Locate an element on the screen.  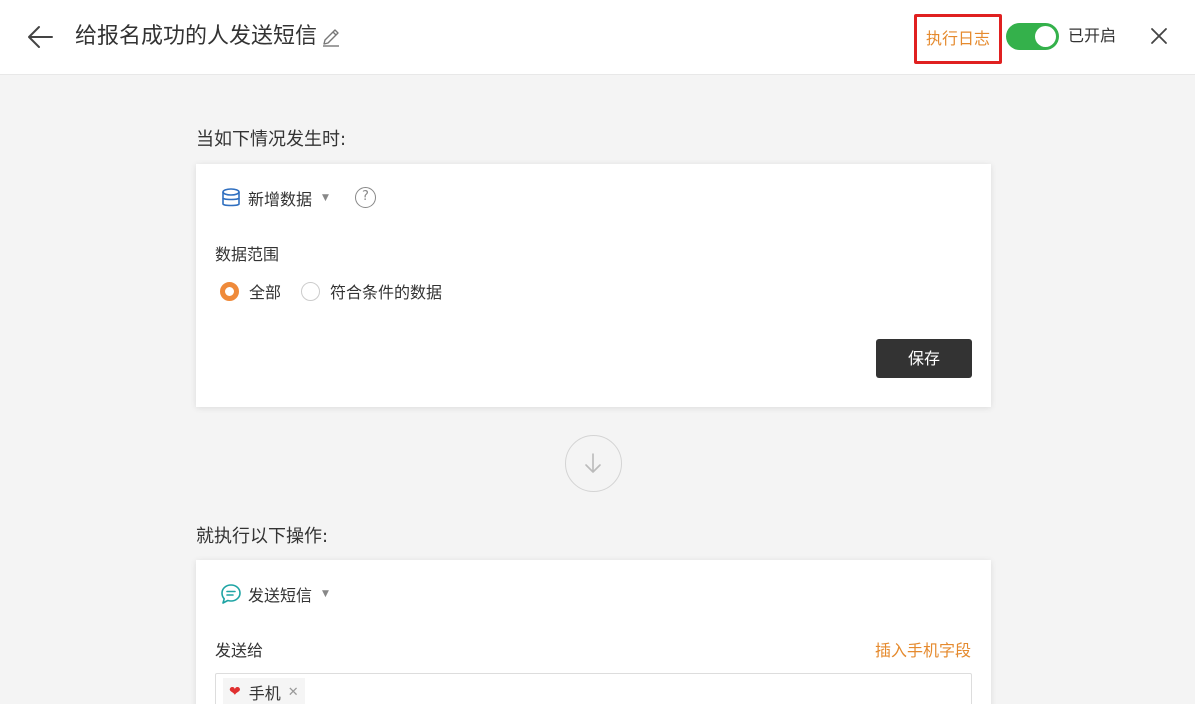
radio-conditional-label: 符合条件的数据 is located at coordinates (386, 291).